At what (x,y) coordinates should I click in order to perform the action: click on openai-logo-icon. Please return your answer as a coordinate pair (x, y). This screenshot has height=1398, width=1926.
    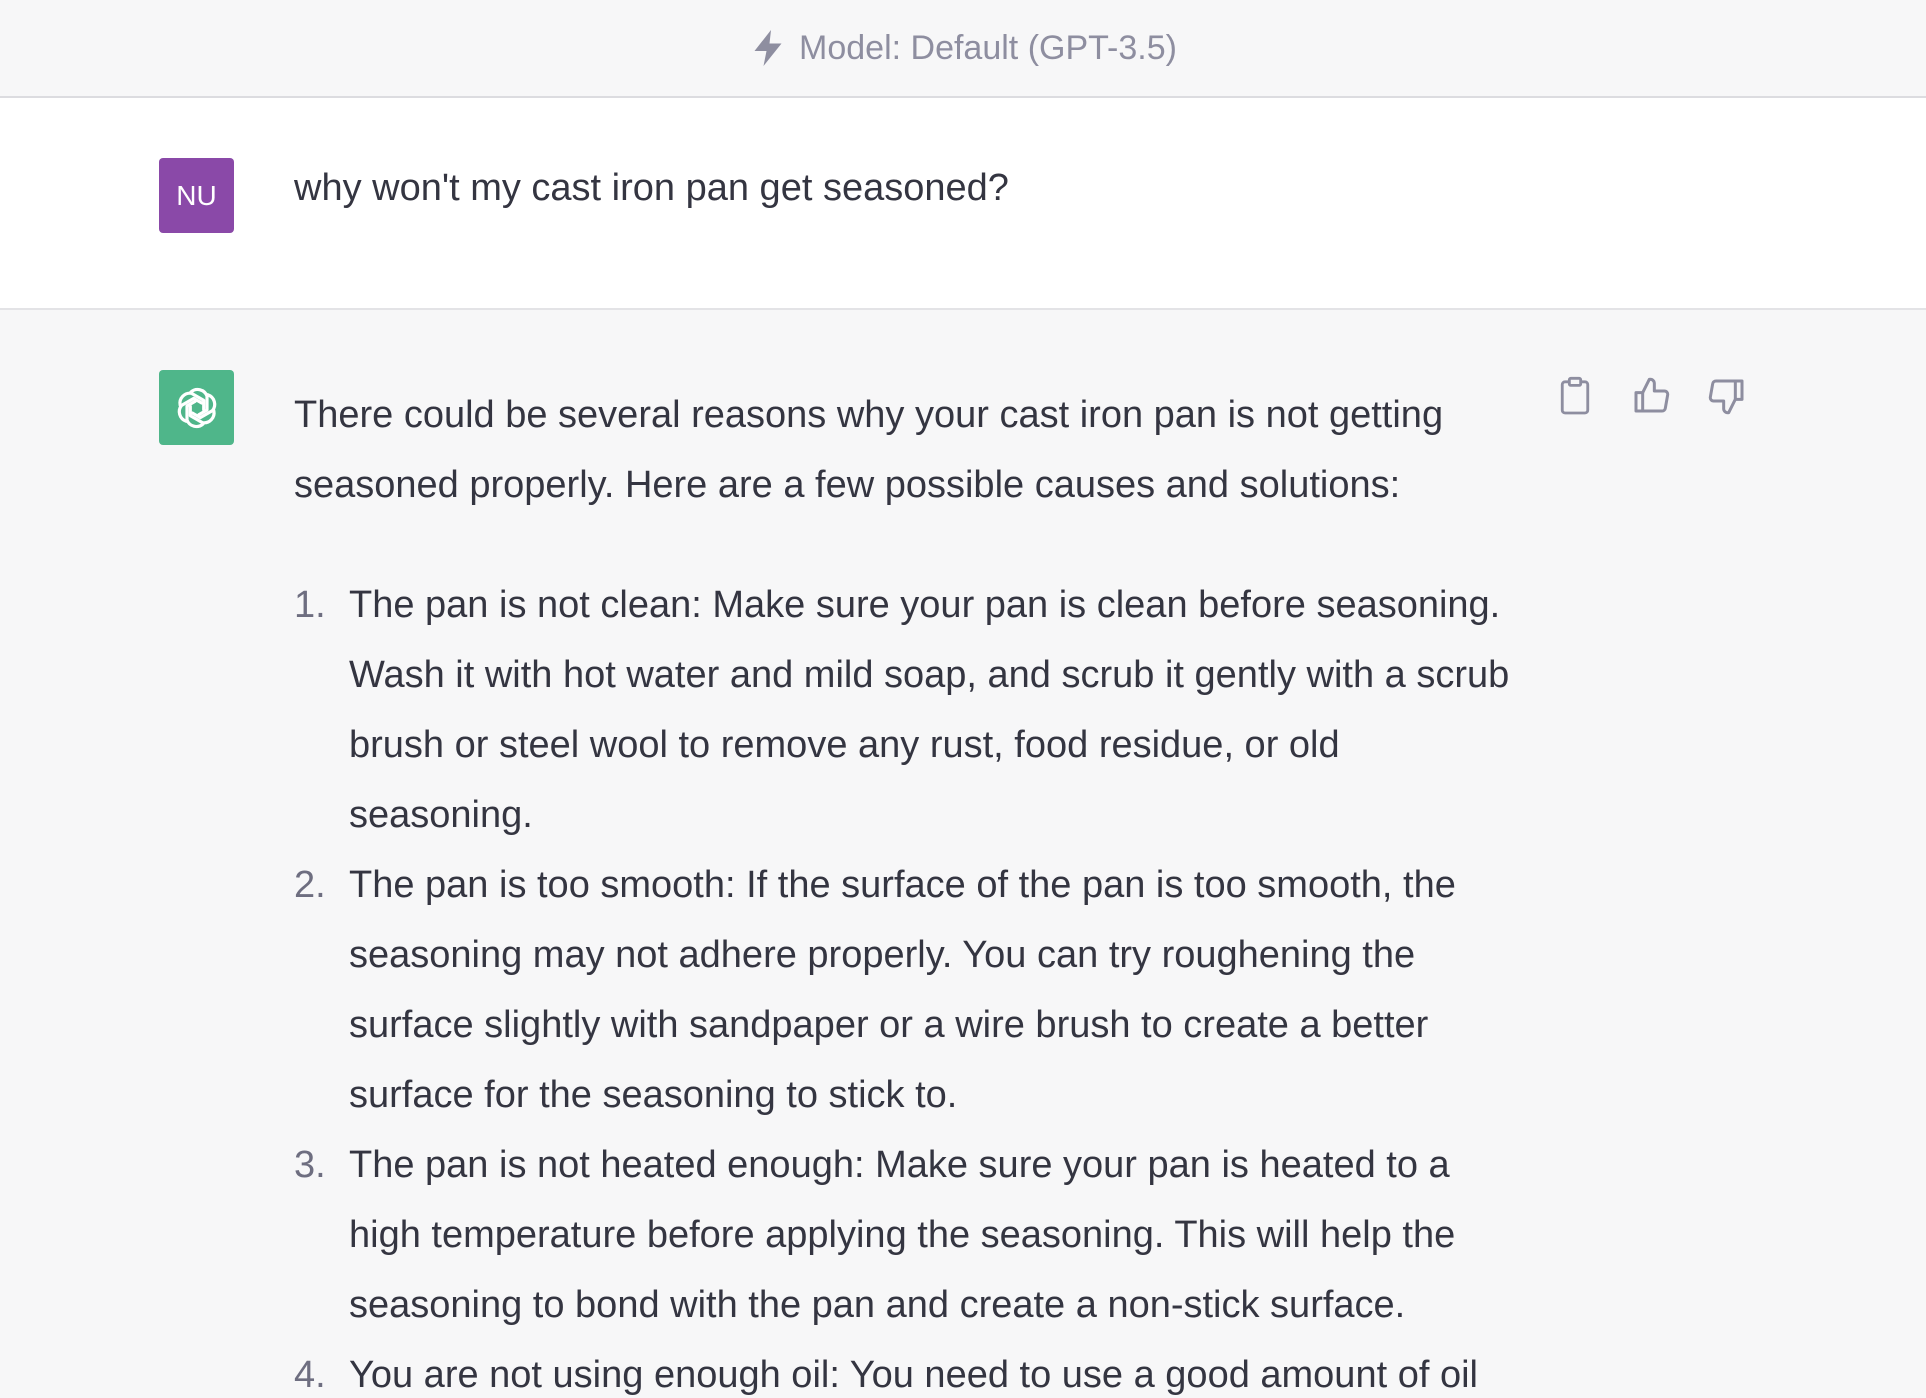
    Looking at the image, I should click on (196, 407).